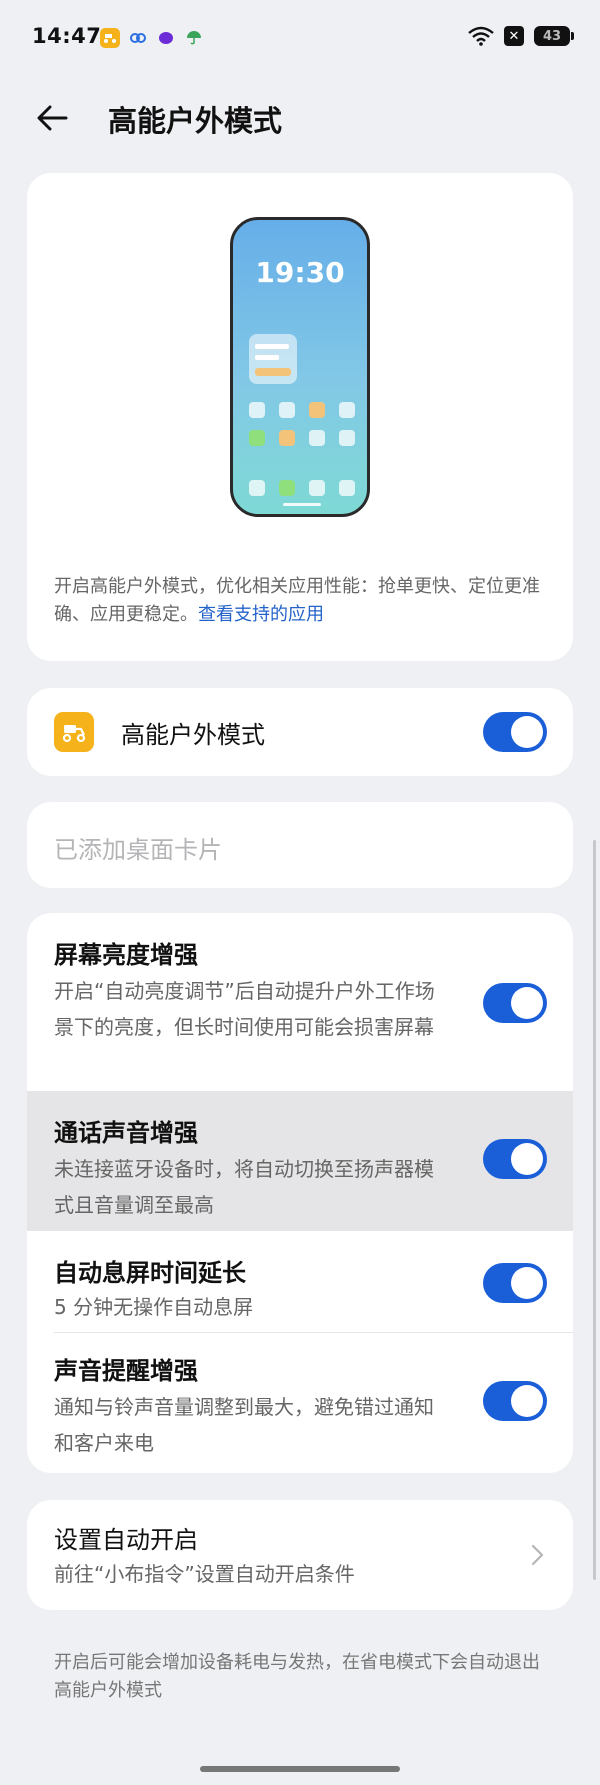 The height and width of the screenshot is (1785, 600). What do you see at coordinates (138, 38) in the screenshot?
I see `cloud-link-icon` at bounding box center [138, 38].